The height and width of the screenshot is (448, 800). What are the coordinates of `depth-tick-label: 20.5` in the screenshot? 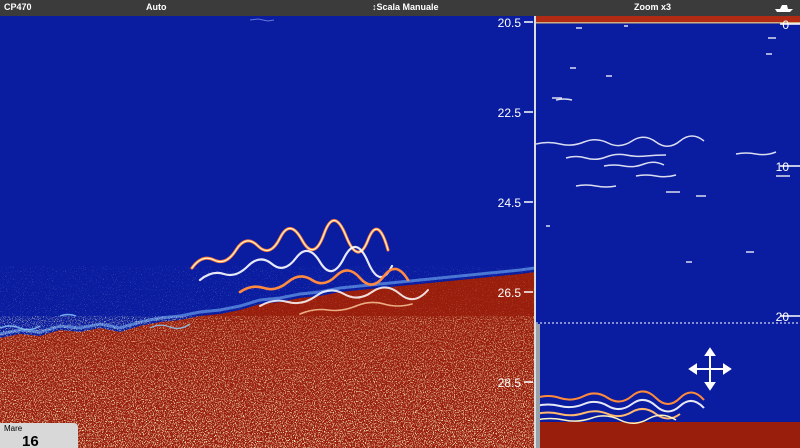 It's located at (510, 23).